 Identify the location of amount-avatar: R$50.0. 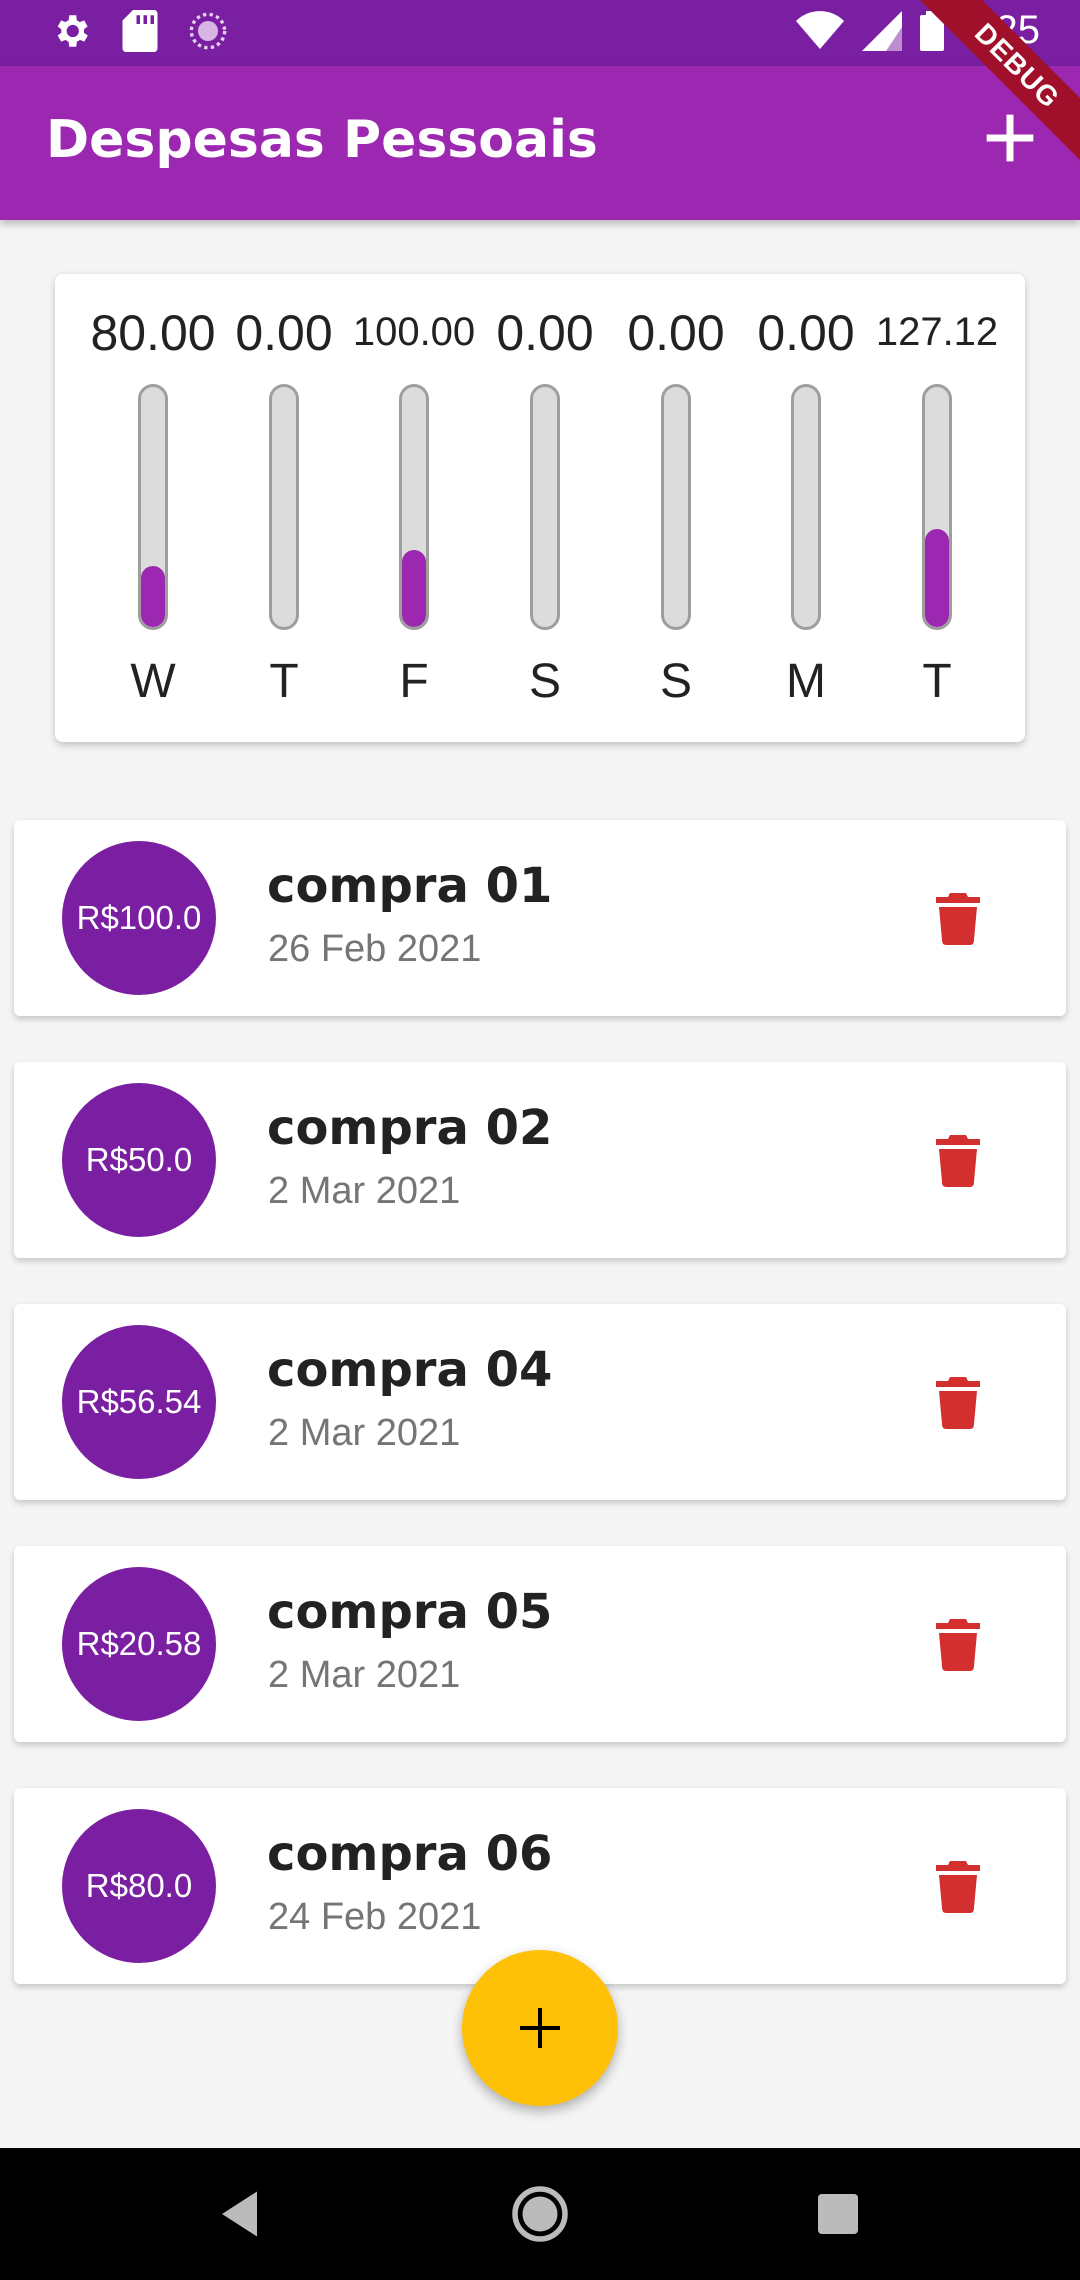
(139, 1160).